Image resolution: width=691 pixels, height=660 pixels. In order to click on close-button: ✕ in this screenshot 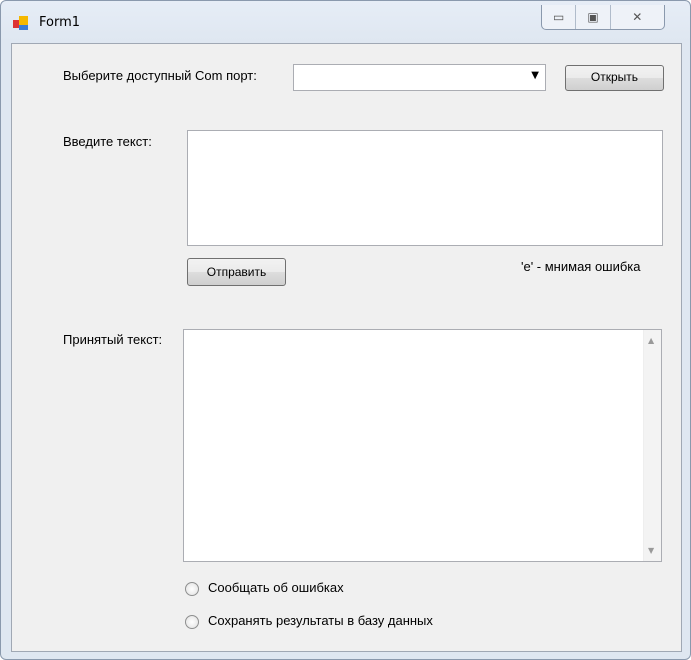, I will do `click(637, 17)`.